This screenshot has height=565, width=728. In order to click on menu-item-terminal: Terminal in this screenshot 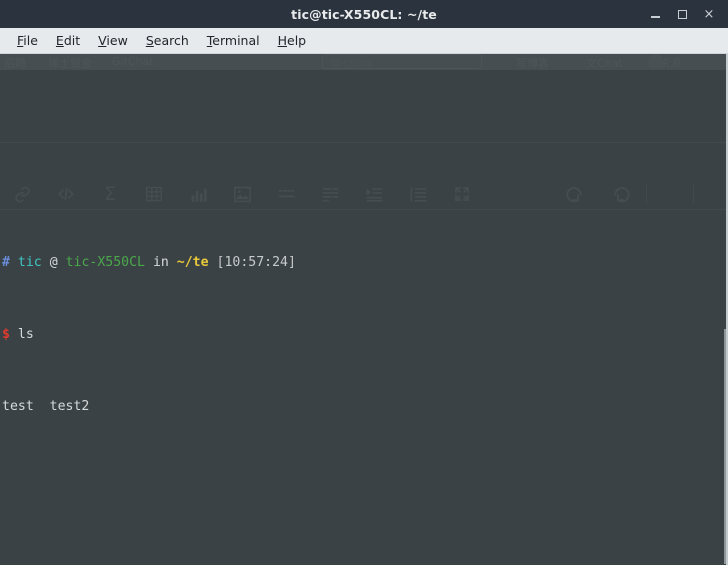, I will do `click(233, 40)`.